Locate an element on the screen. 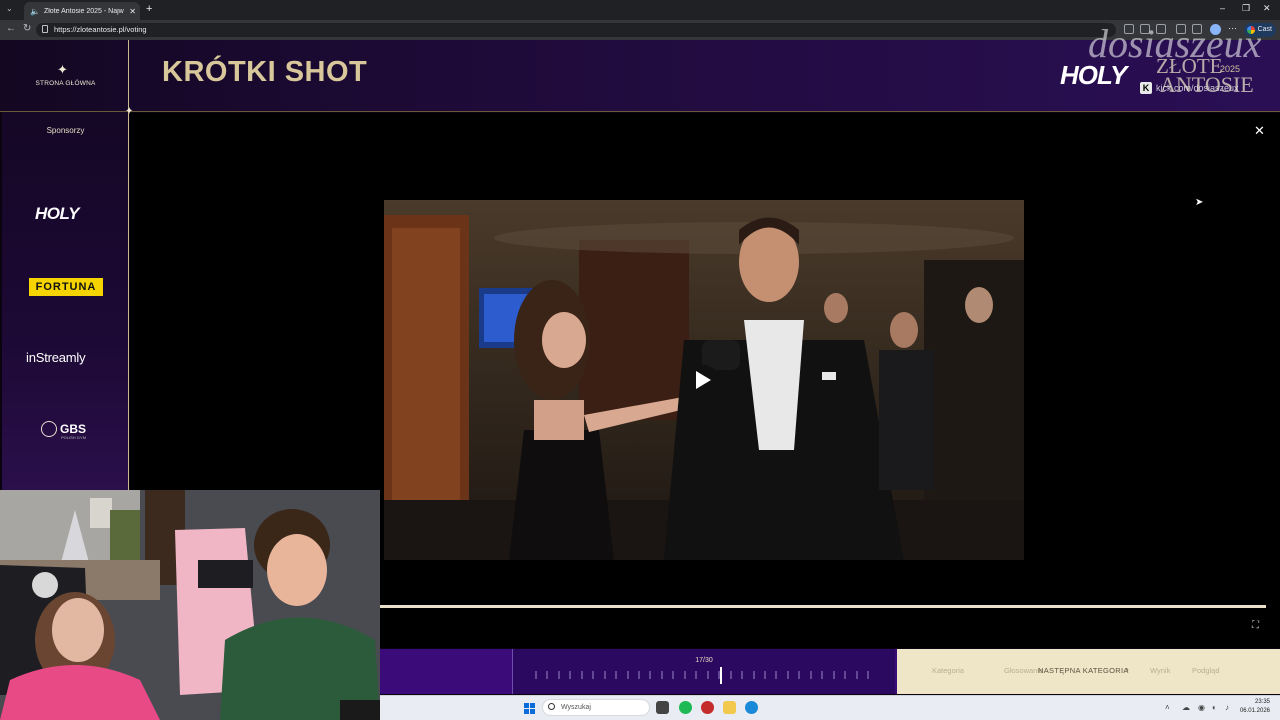 This screenshot has width=1280, height=720. mouse-cursor-icon: ➤ is located at coordinates (1199, 202).